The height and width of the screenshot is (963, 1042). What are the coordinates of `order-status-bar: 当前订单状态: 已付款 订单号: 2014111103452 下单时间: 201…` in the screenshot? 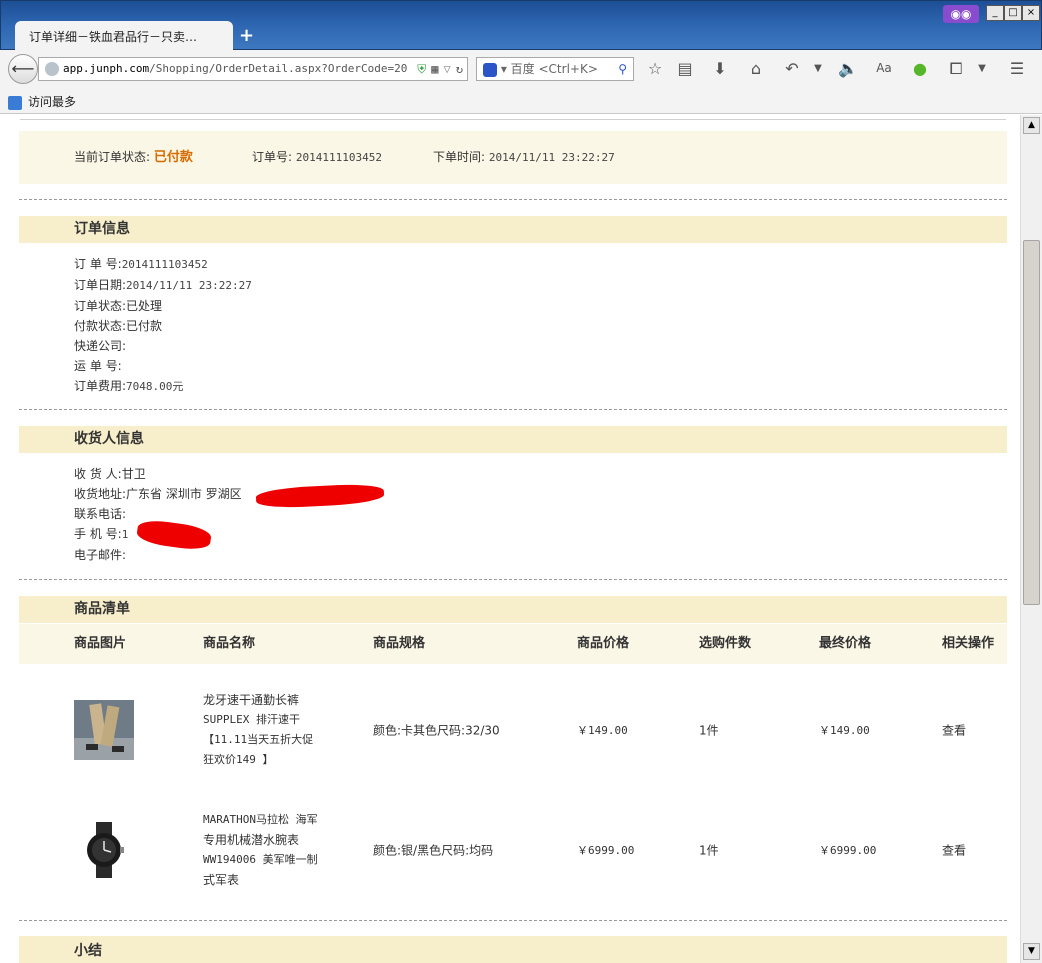 It's located at (513, 157).